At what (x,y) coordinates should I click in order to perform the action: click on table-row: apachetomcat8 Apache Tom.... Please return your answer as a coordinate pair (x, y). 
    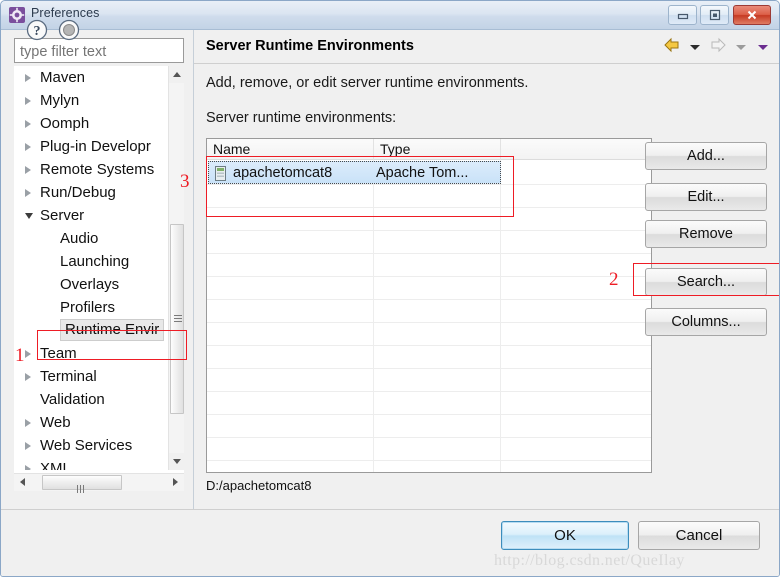
    Looking at the image, I should click on (354, 172).